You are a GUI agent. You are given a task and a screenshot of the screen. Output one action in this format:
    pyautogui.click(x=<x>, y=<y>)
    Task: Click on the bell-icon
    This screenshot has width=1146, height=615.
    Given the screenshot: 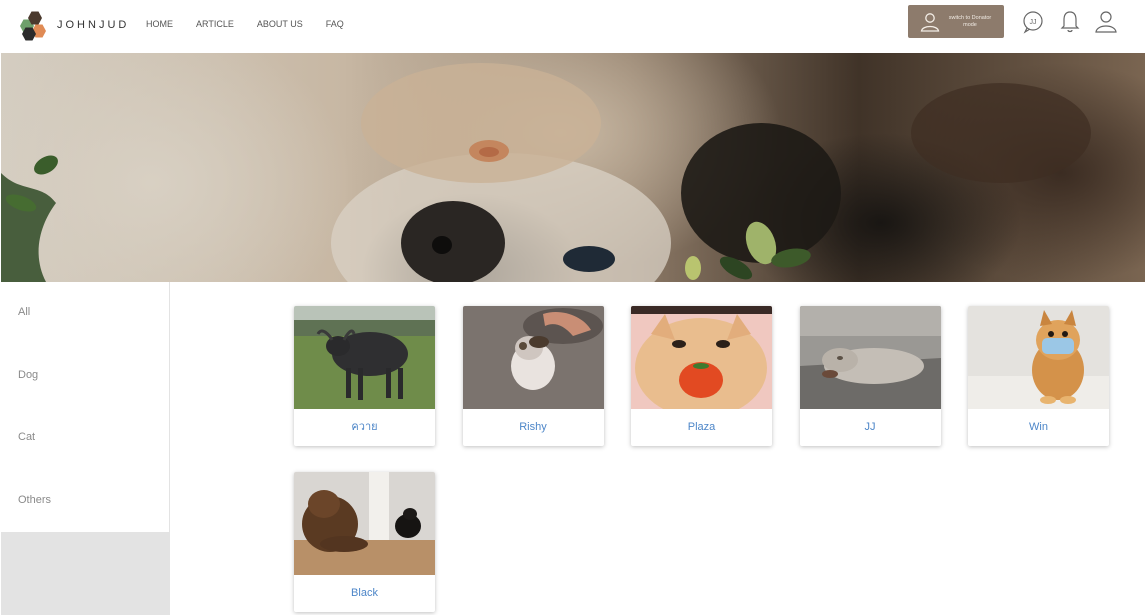 What is the action you would take?
    pyautogui.click(x=1070, y=22)
    